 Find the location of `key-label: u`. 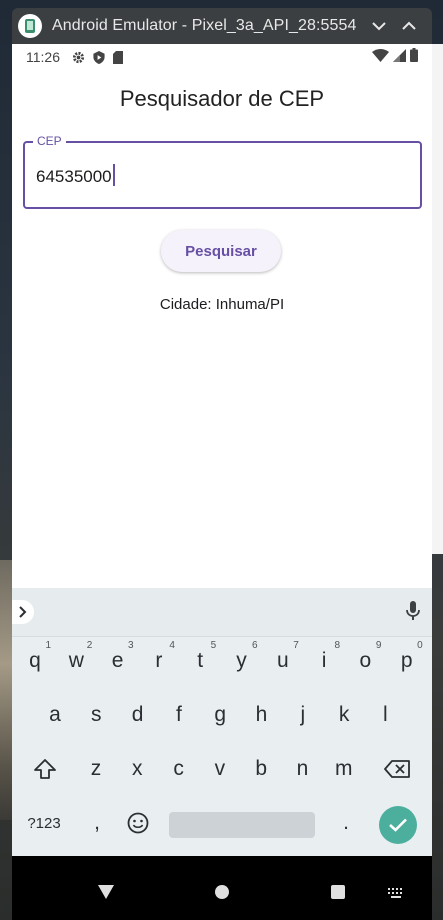

key-label: u is located at coordinates (282, 660).